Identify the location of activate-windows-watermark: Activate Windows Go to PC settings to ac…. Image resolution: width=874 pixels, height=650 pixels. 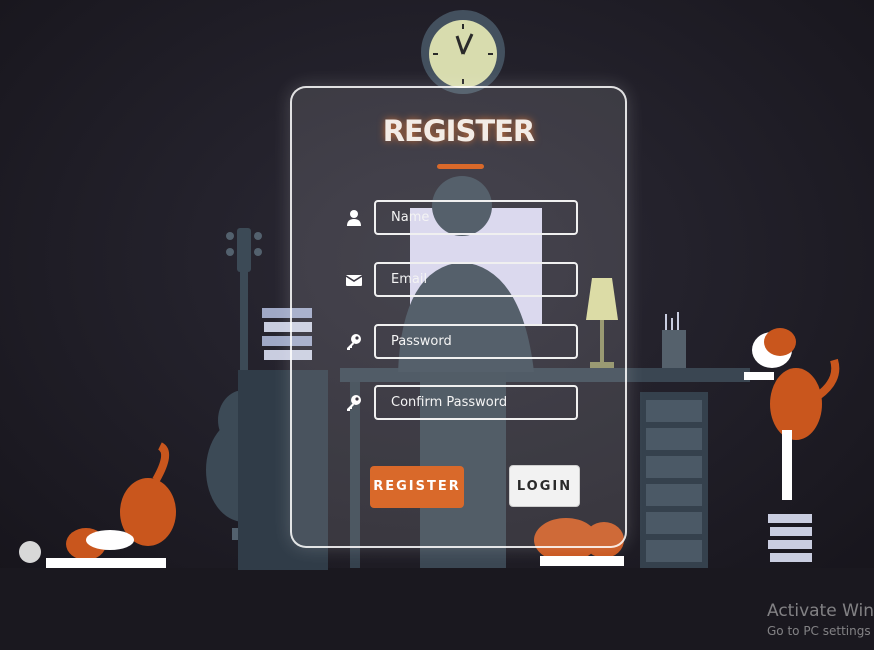
(820, 620).